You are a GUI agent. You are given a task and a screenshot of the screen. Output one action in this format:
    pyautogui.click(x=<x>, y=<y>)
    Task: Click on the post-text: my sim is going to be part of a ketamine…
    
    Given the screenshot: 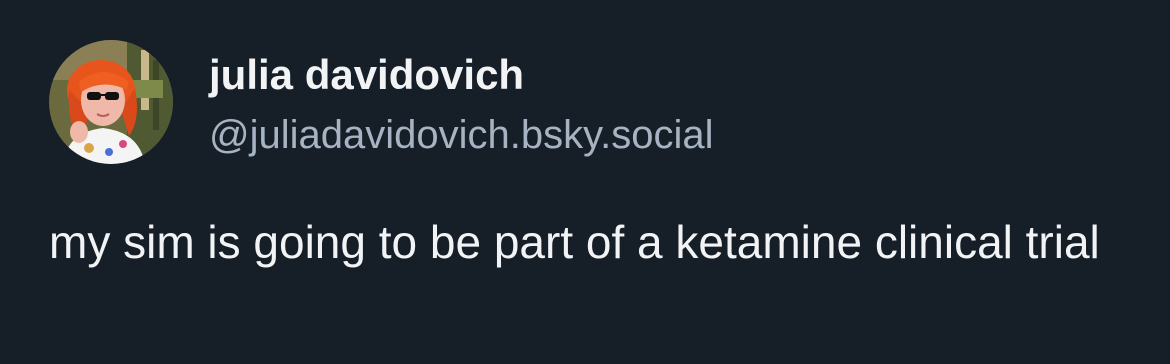 What is the action you would take?
    pyautogui.click(x=574, y=242)
    